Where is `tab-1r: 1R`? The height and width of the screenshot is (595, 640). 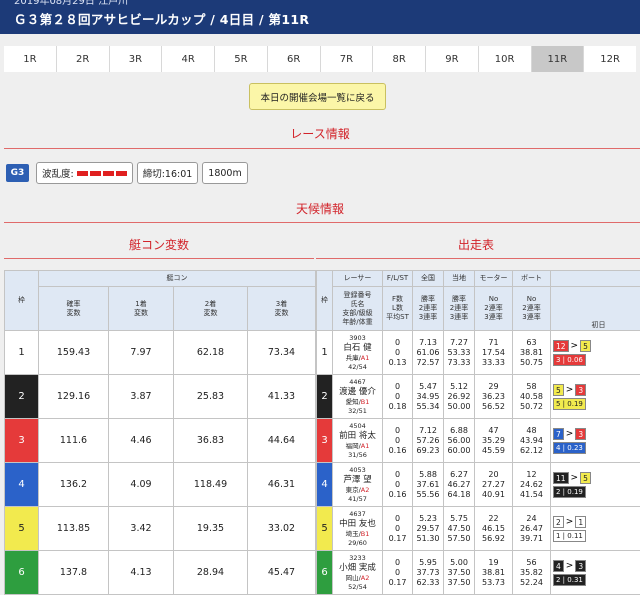
tab-1r: 1R is located at coordinates (30, 59).